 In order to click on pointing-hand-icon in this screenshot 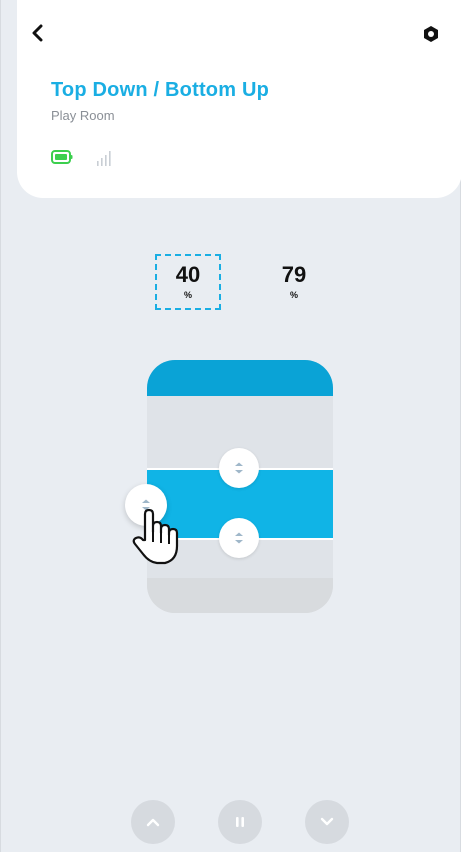, I will do `click(155, 536)`.